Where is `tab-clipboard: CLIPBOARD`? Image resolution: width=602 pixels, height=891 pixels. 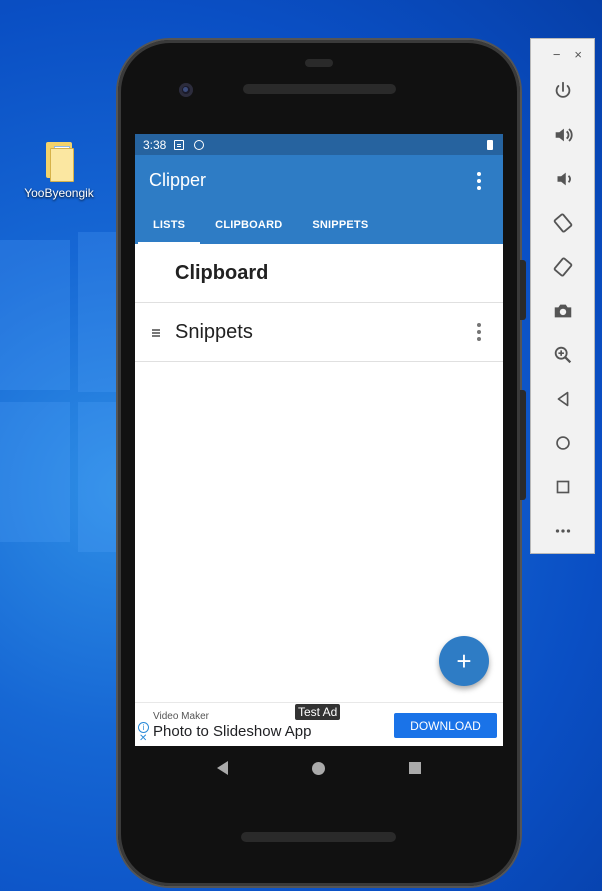 tab-clipboard: CLIPBOARD is located at coordinates (248, 225).